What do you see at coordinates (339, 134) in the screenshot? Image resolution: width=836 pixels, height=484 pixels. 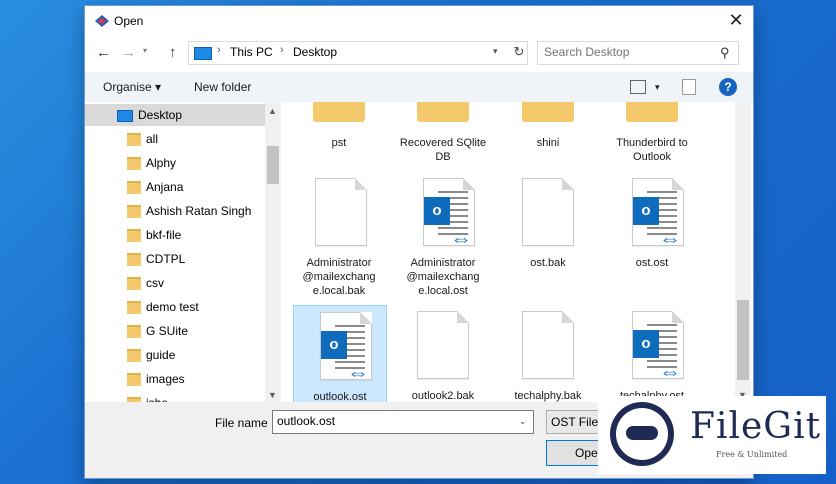 I see `file-item: pst` at bounding box center [339, 134].